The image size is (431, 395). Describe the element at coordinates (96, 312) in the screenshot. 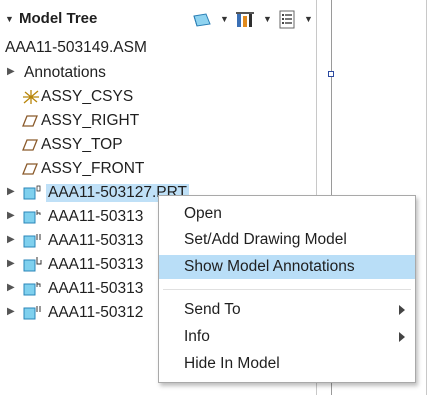

I see `tree-item-label: AAA11-50312` at that location.